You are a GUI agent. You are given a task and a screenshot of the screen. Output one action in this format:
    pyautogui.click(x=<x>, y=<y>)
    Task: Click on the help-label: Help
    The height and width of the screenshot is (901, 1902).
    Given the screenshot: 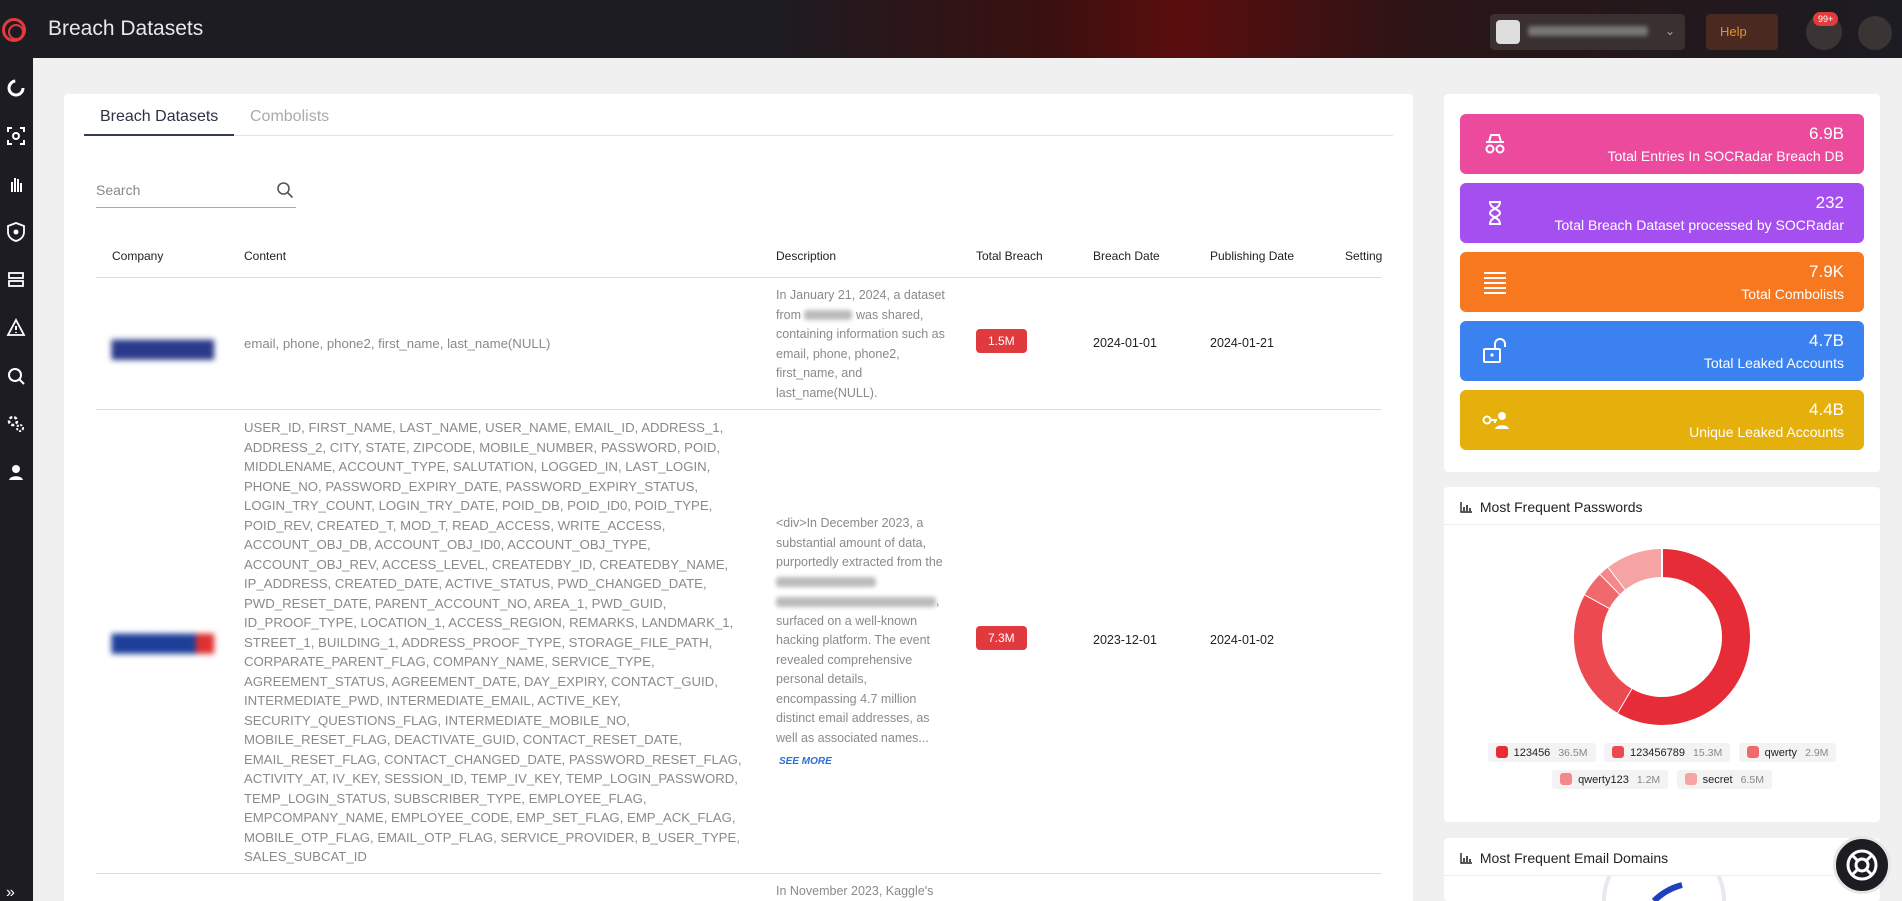 What is the action you would take?
    pyautogui.click(x=1733, y=31)
    